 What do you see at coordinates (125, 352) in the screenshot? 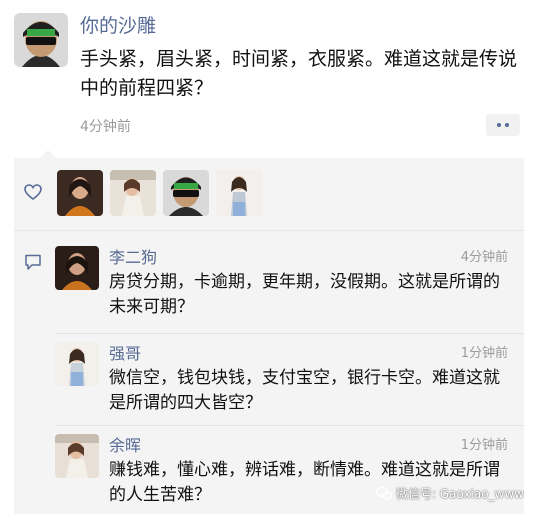
I see `commenter-name: 强哥` at bounding box center [125, 352].